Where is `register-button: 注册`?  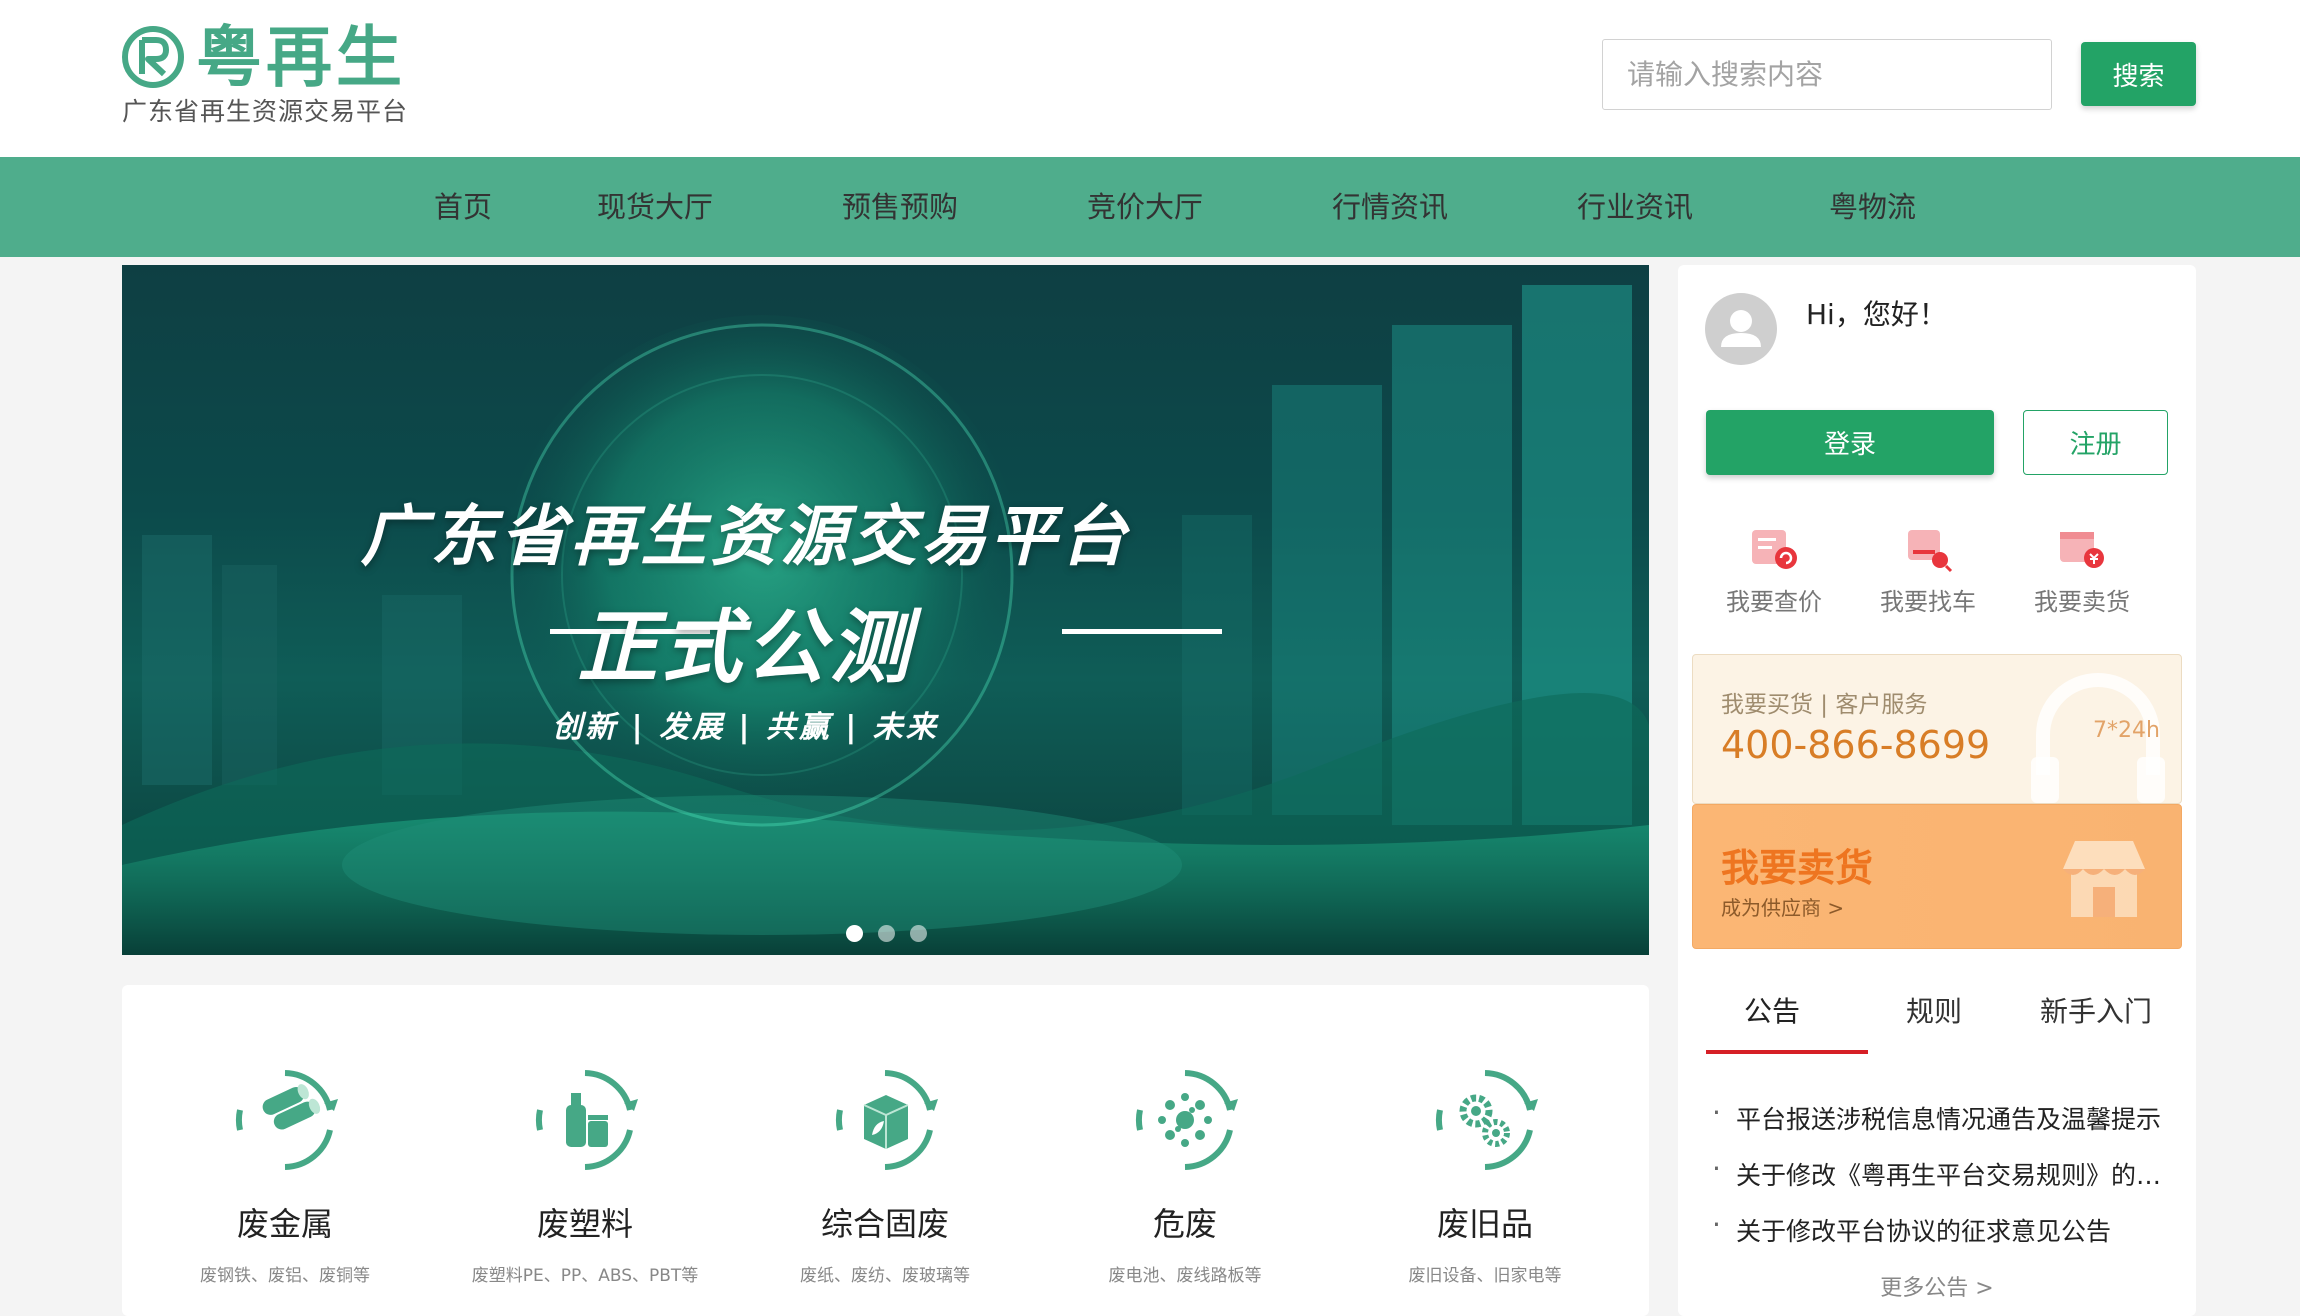
register-button: 注册 is located at coordinates (2095, 442).